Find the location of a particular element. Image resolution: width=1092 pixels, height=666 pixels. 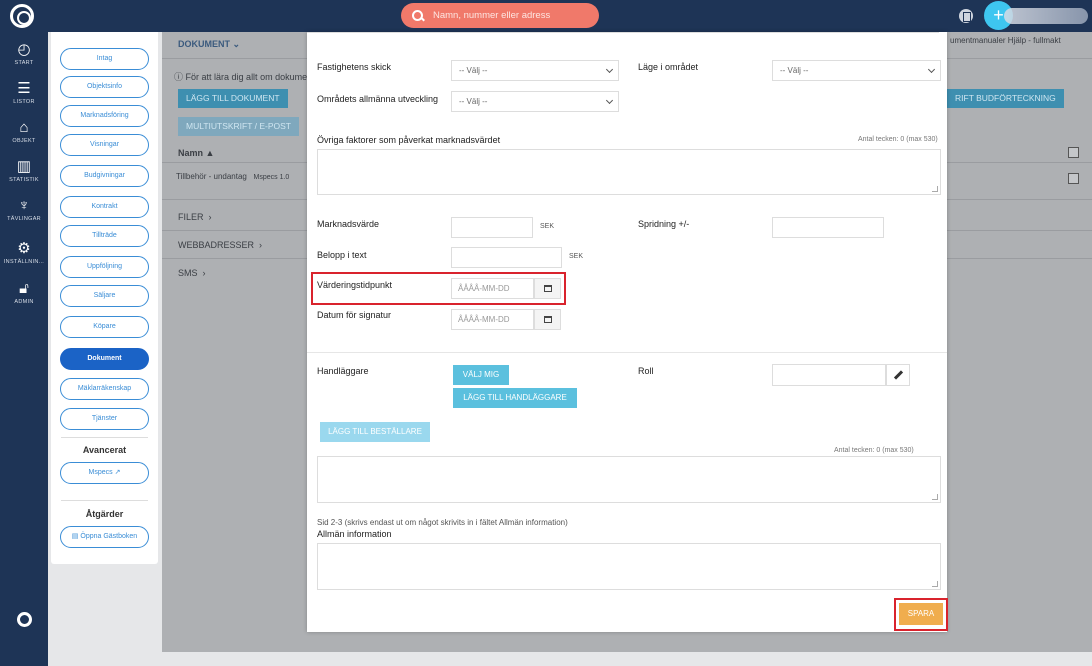

nav-objekt: ⌂ OBJEKT is located at coordinates (24, 132).